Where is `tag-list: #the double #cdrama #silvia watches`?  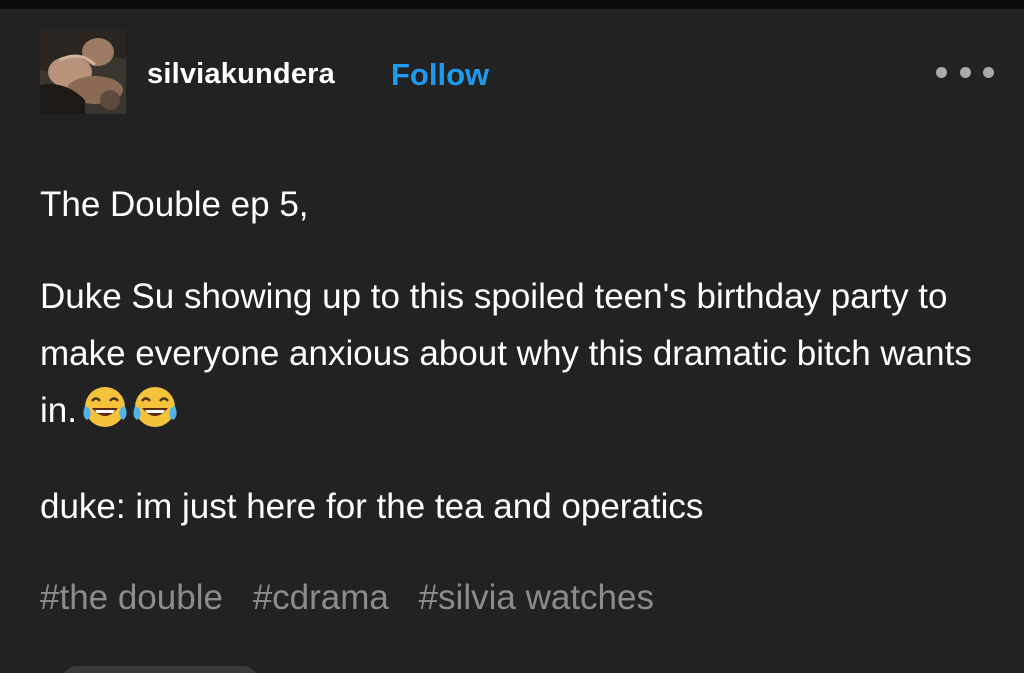 tag-list: #the double #cdrama #silvia watches is located at coordinates (357, 598).